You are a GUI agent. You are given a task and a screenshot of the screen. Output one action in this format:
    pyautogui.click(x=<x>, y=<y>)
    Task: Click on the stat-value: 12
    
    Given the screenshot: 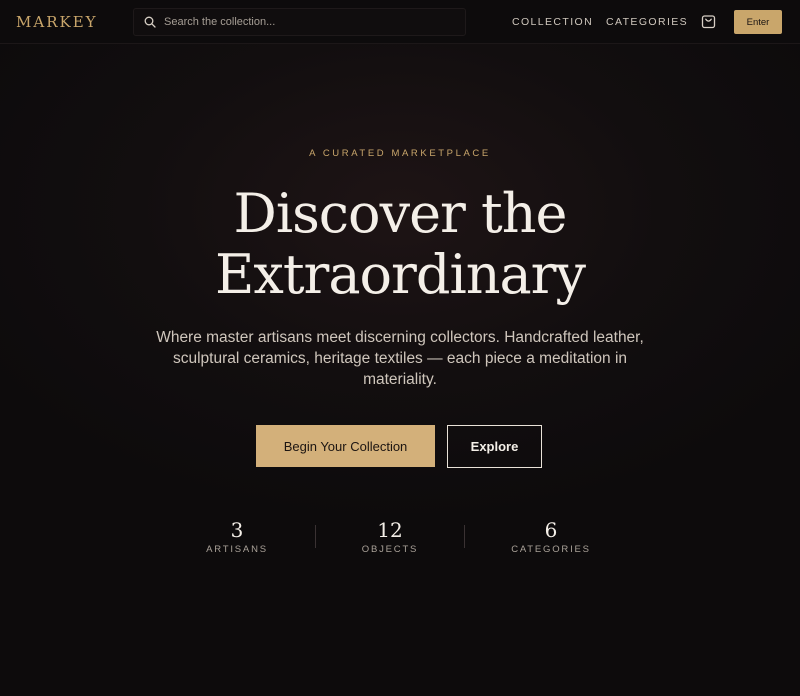 What is the action you would take?
    pyautogui.click(x=390, y=530)
    